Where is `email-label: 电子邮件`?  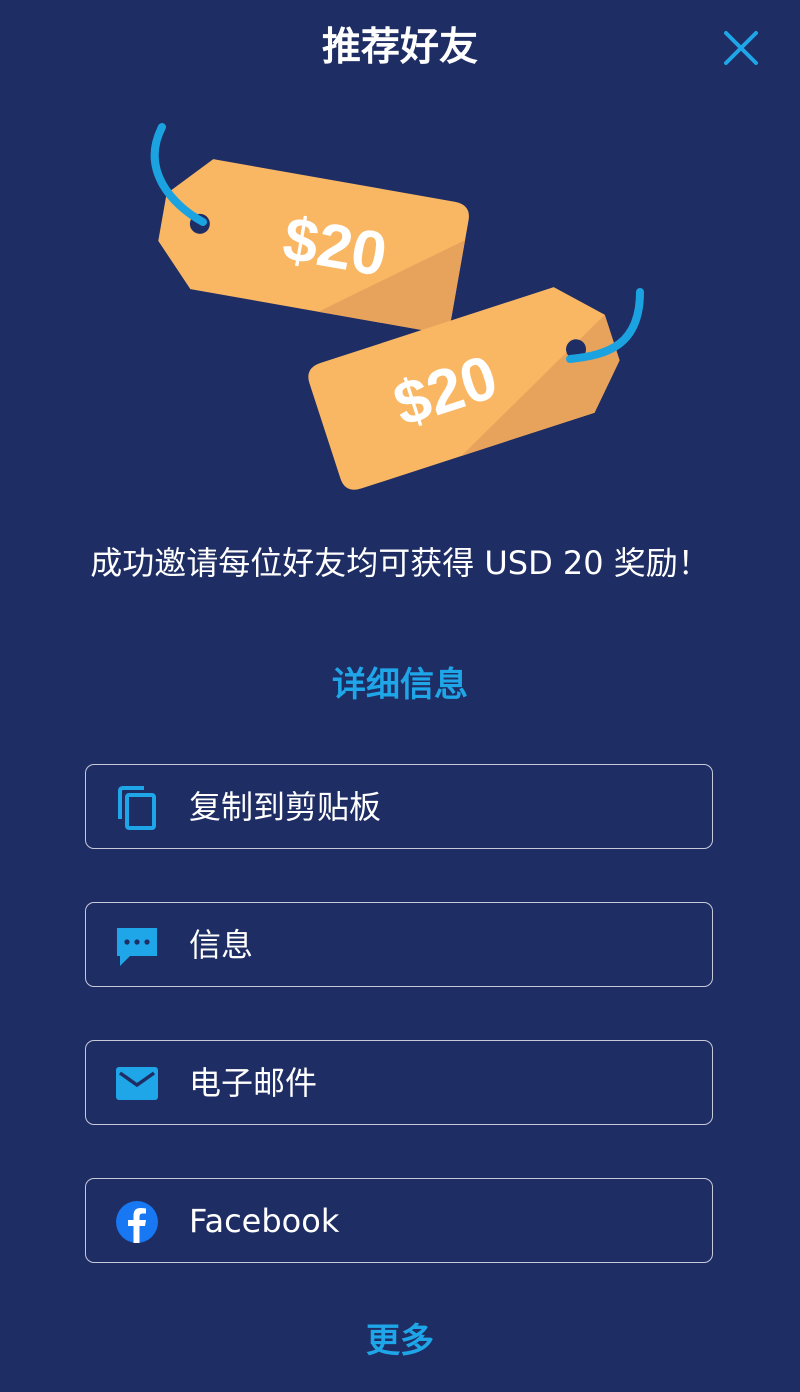
email-label: 电子邮件 is located at coordinates (253, 1083).